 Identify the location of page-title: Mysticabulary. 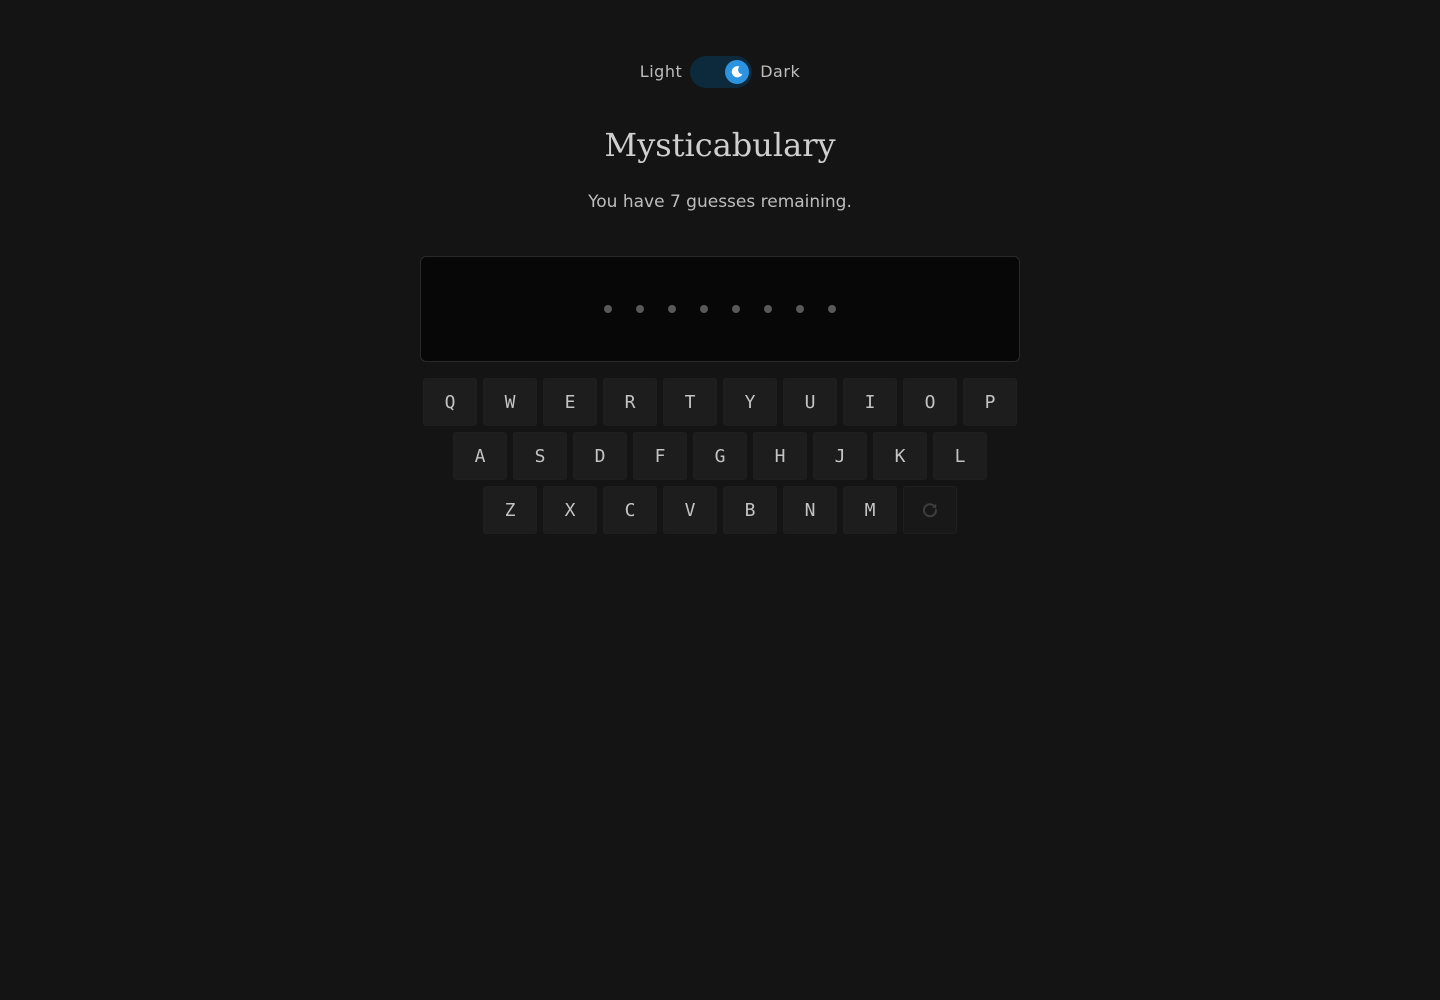
(720, 145).